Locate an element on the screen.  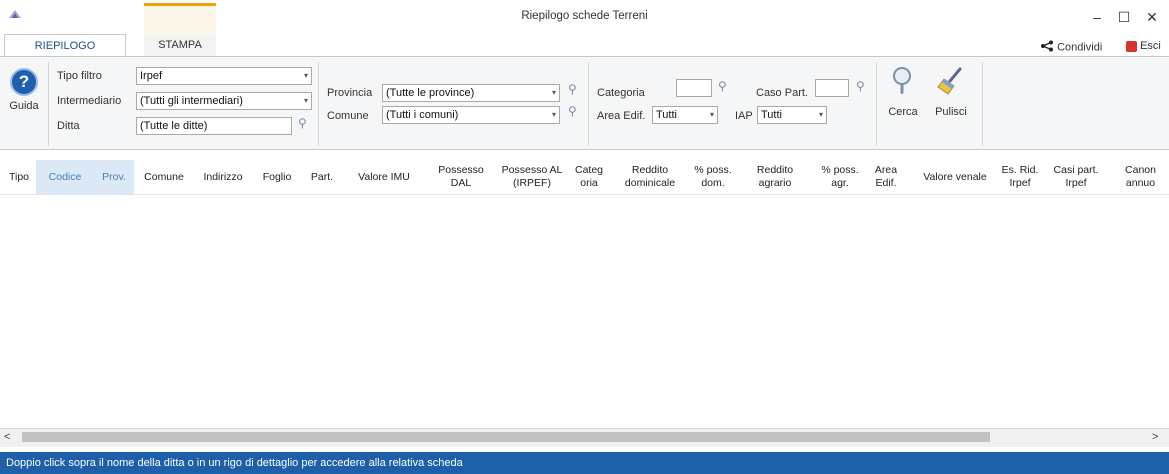
cerca-button: Cerca is located at coordinates (903, 92).